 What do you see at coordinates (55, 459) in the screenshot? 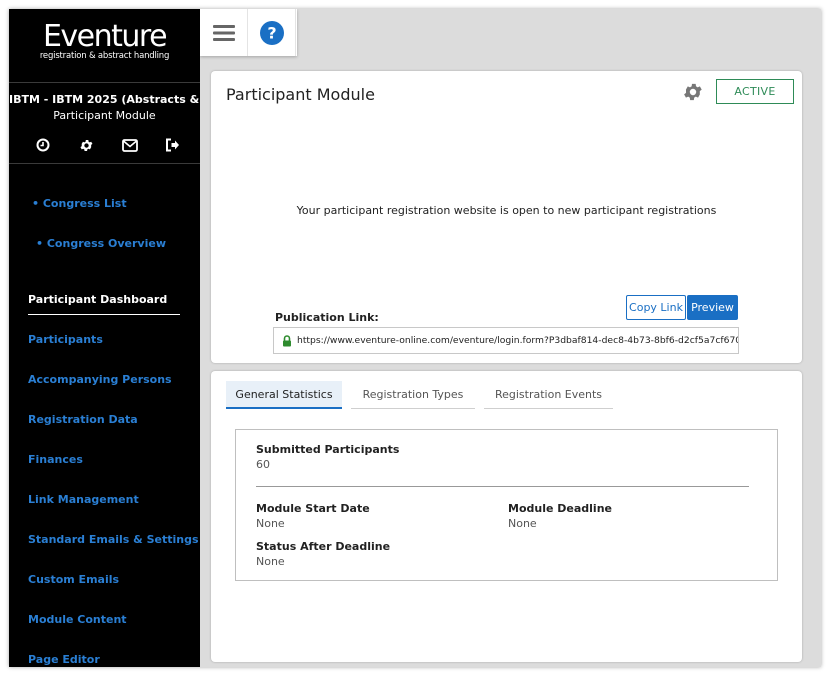
I see `sidebar-item-finances: Finances` at bounding box center [55, 459].